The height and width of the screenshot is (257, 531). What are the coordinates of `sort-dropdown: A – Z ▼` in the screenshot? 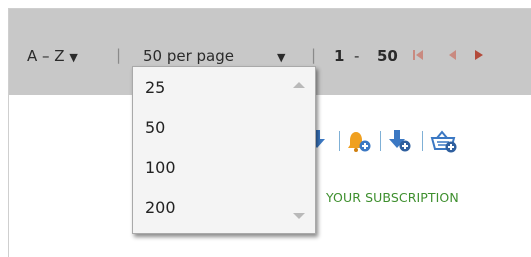 It's located at (52, 57).